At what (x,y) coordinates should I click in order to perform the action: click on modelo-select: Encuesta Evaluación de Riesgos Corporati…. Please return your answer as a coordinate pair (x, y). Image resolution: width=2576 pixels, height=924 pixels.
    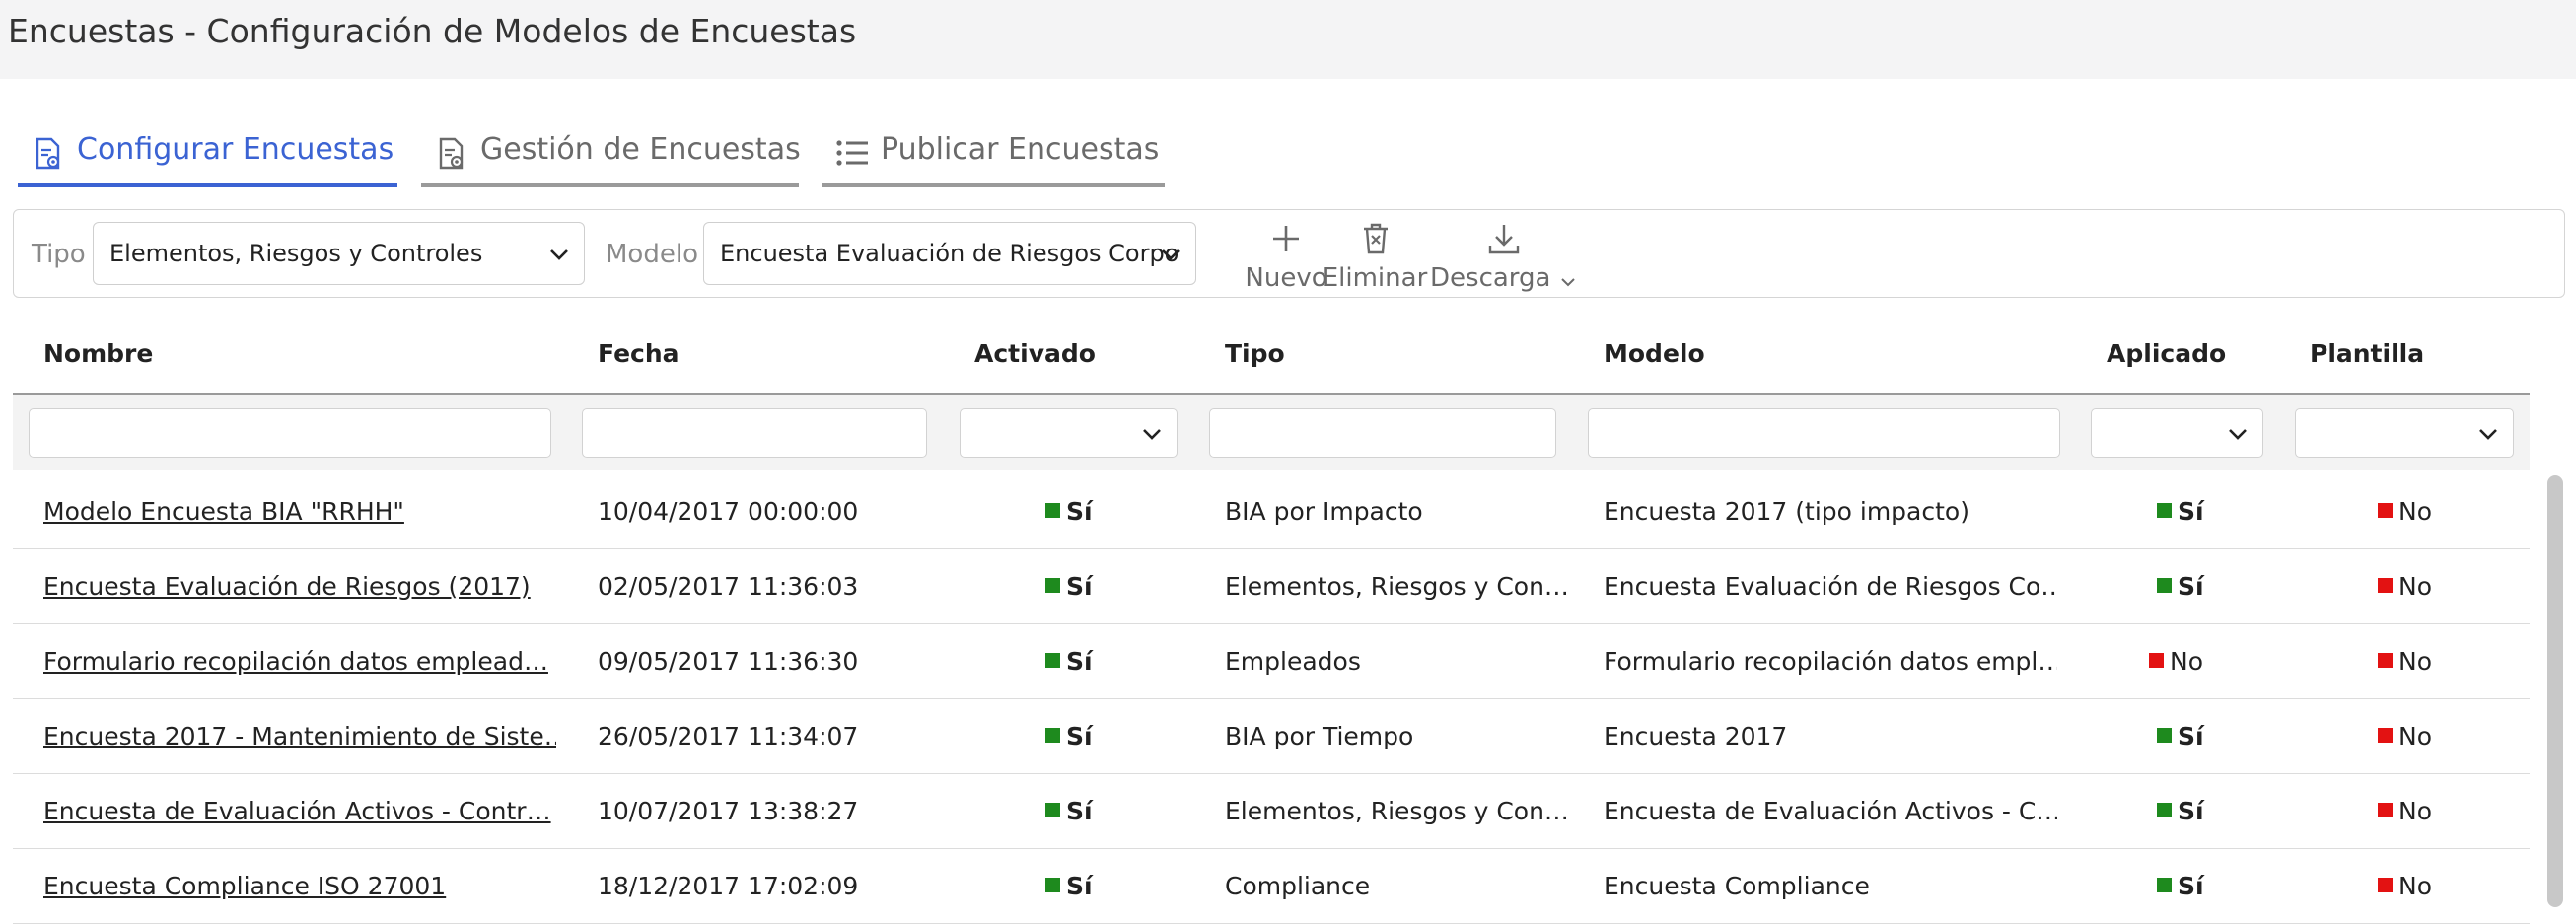
    Looking at the image, I should click on (949, 254).